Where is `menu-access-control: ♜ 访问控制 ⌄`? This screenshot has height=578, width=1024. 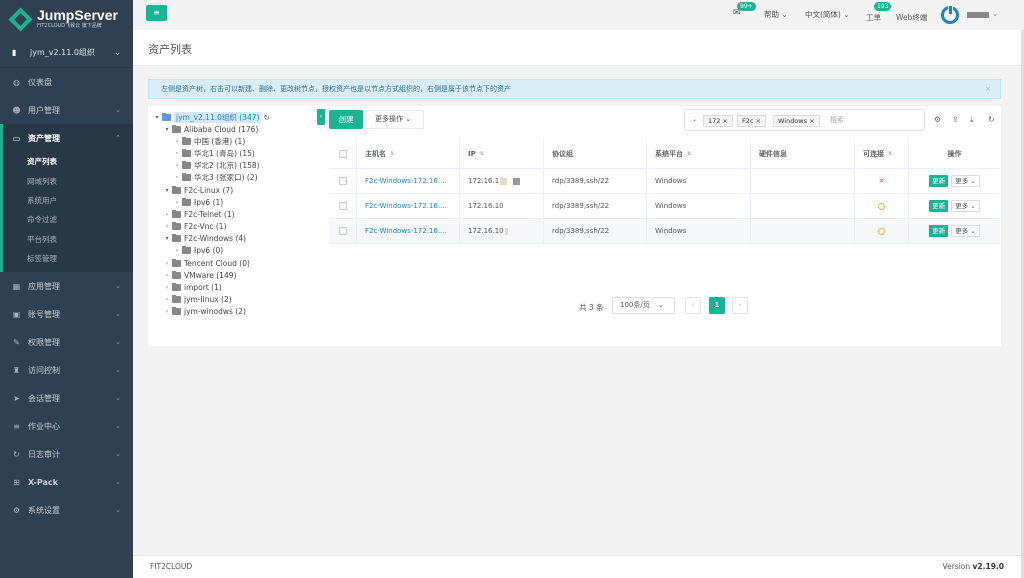
menu-access-control: ♜ 访问控制 ⌄ is located at coordinates (66, 370).